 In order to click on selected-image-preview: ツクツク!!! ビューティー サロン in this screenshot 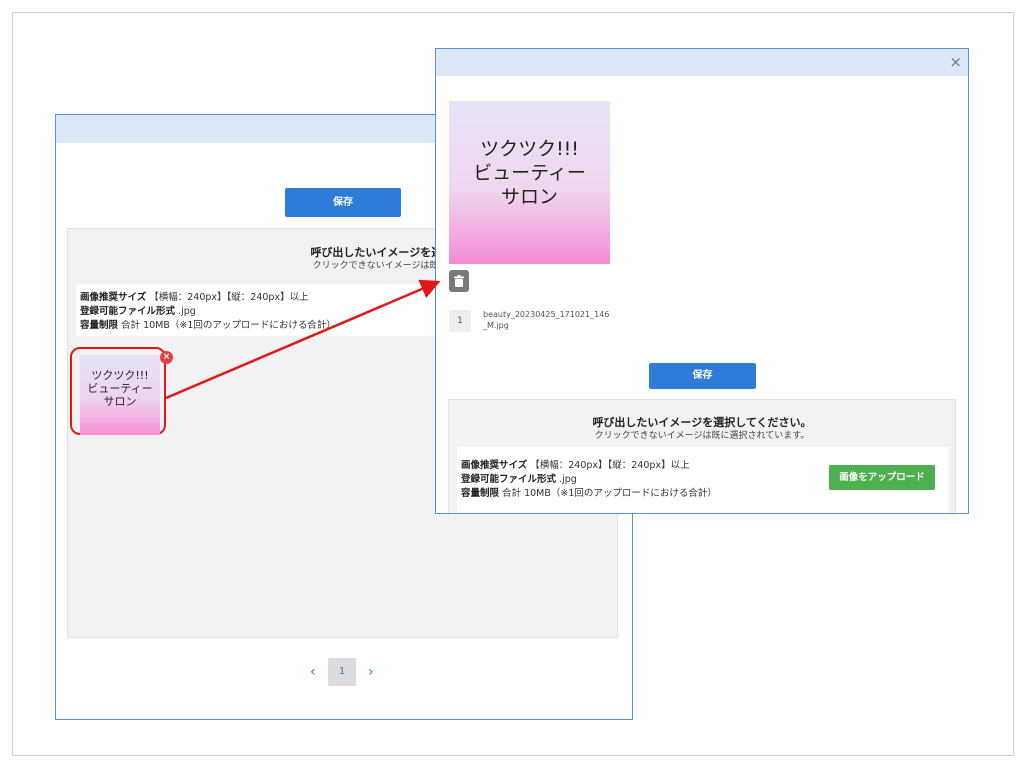, I will do `click(529, 182)`.